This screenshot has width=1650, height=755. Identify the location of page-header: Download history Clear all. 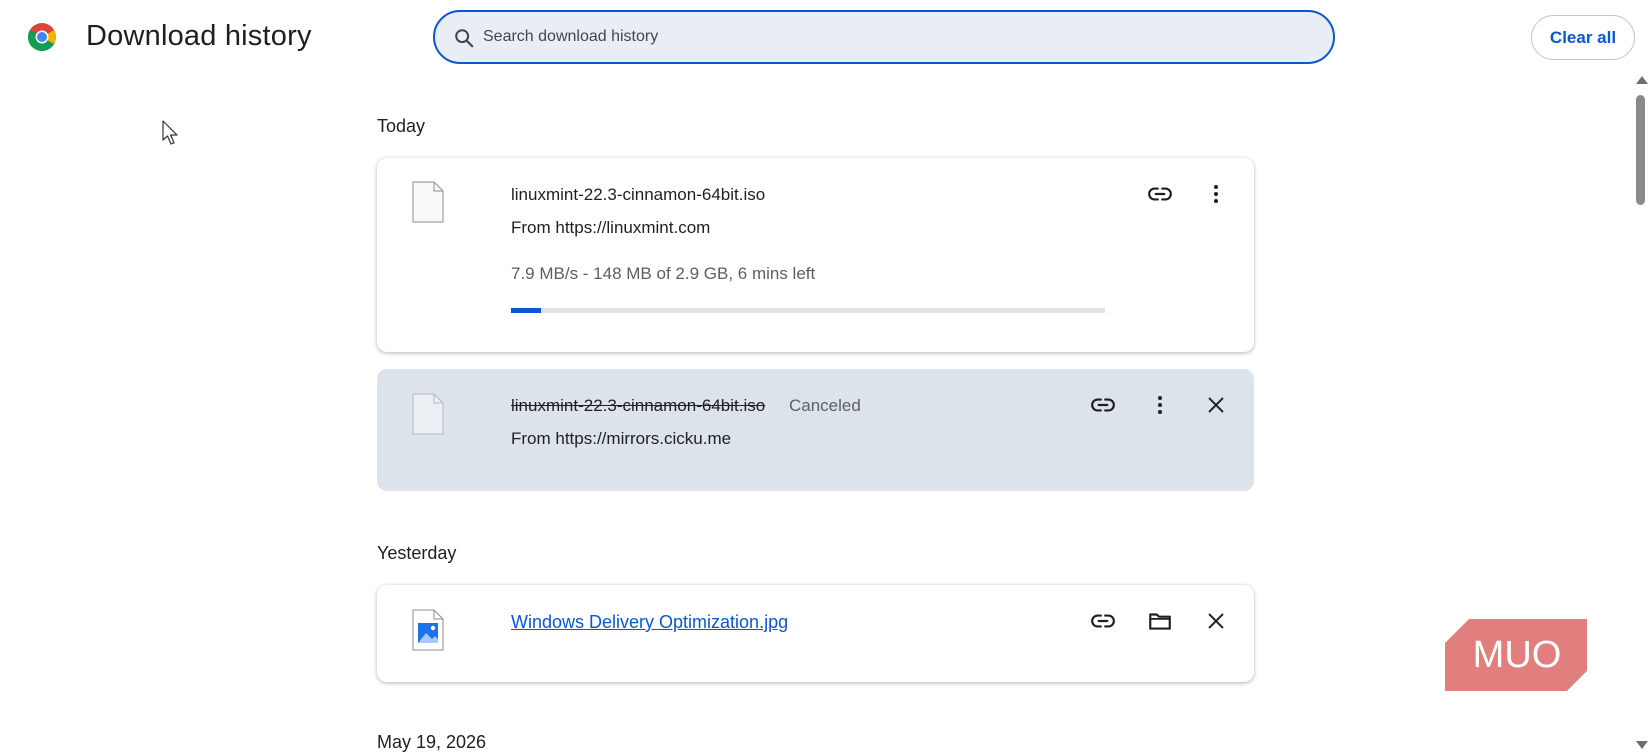
(825, 38).